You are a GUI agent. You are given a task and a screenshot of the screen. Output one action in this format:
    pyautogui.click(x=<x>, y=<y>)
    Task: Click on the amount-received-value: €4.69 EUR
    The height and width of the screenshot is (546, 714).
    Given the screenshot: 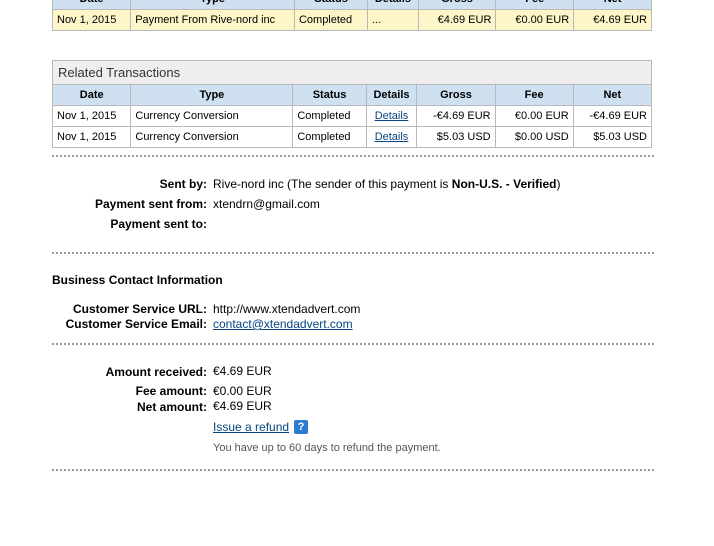 What is the action you would take?
    pyautogui.click(x=242, y=371)
    